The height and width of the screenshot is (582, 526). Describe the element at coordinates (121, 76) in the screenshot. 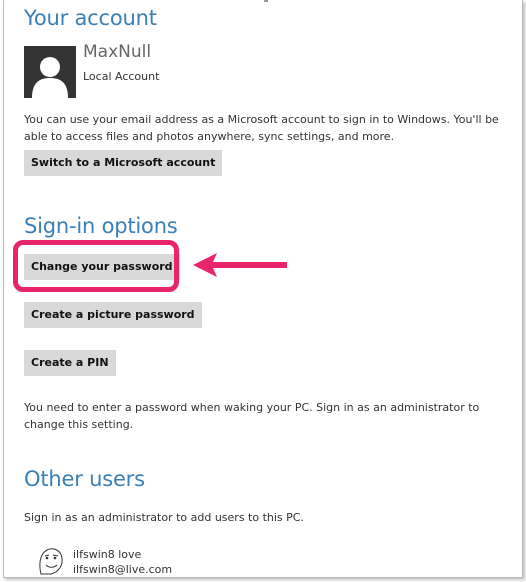

I see `user-type: Local Account` at that location.